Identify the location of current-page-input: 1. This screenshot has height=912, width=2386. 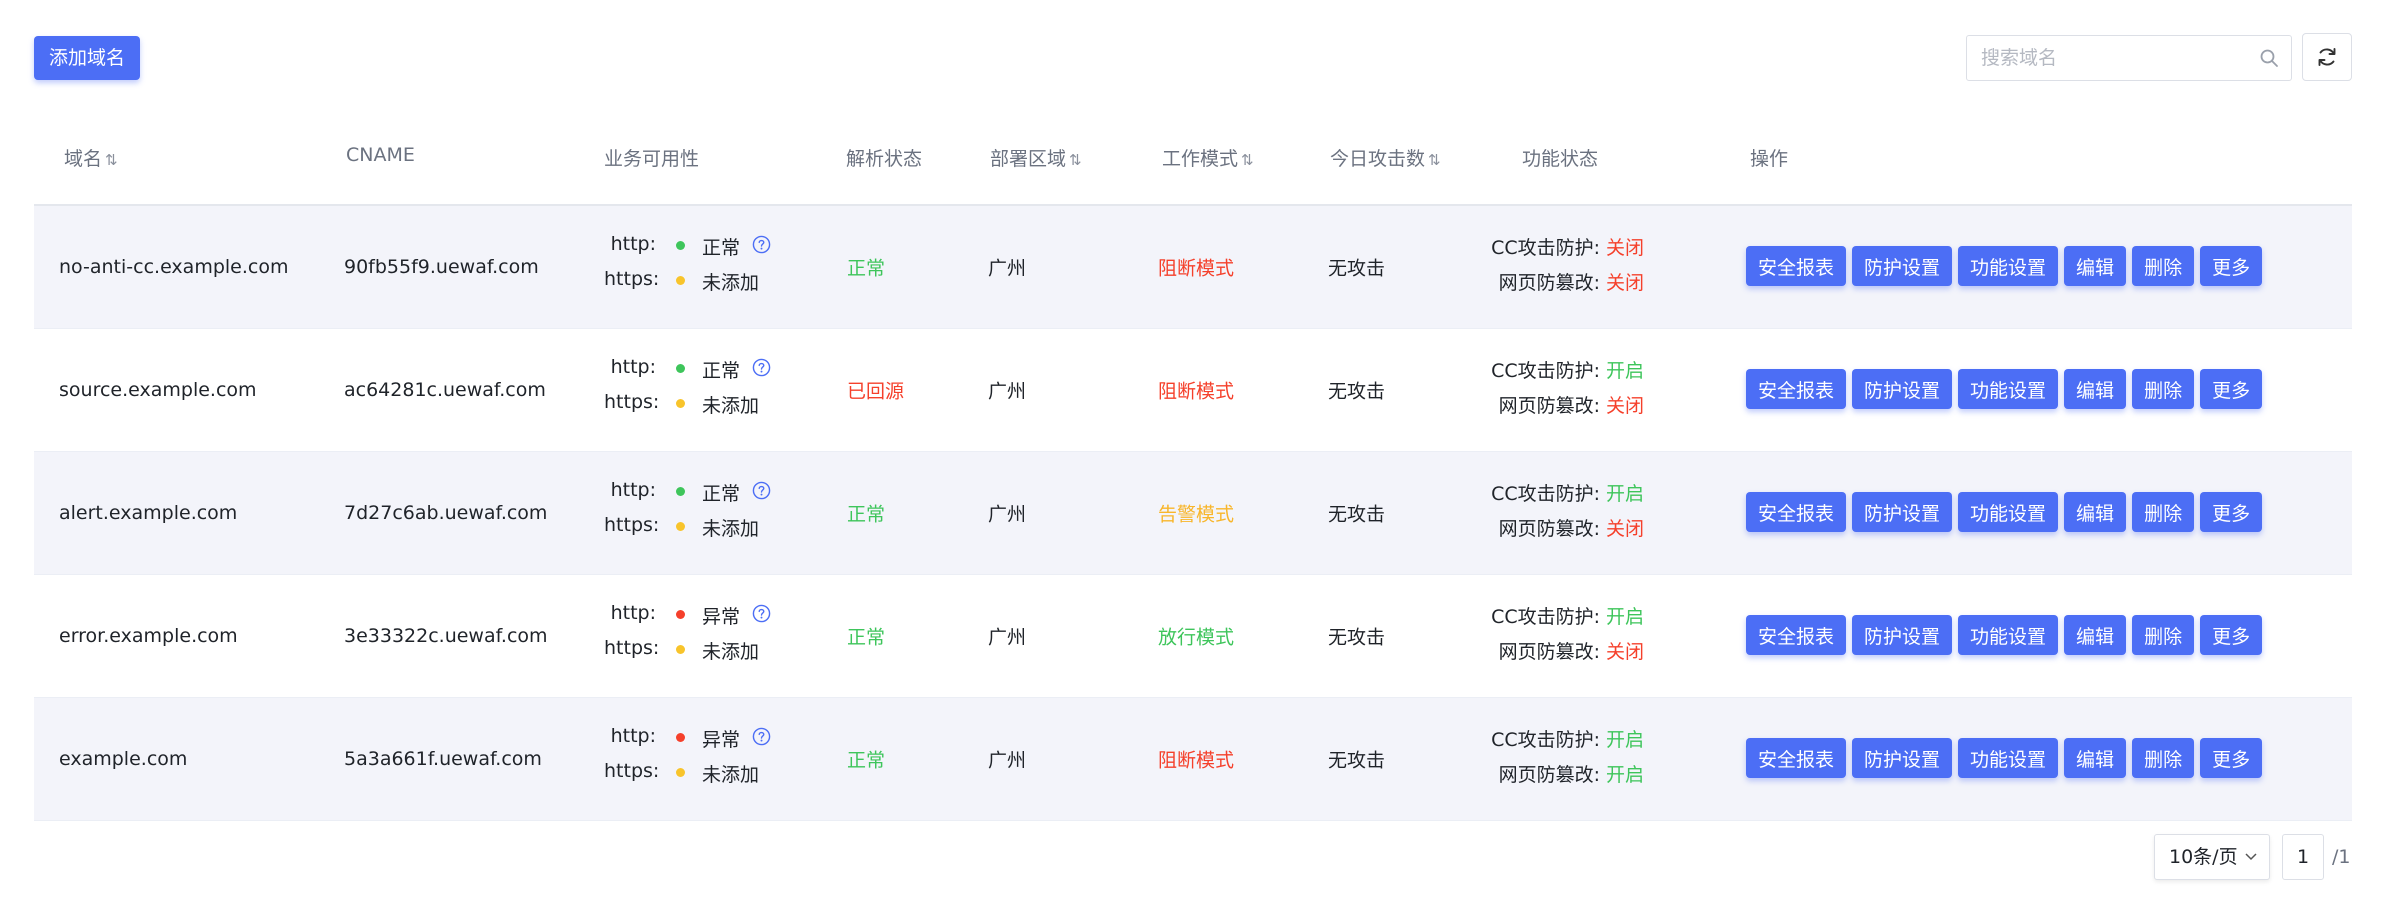
(2303, 857).